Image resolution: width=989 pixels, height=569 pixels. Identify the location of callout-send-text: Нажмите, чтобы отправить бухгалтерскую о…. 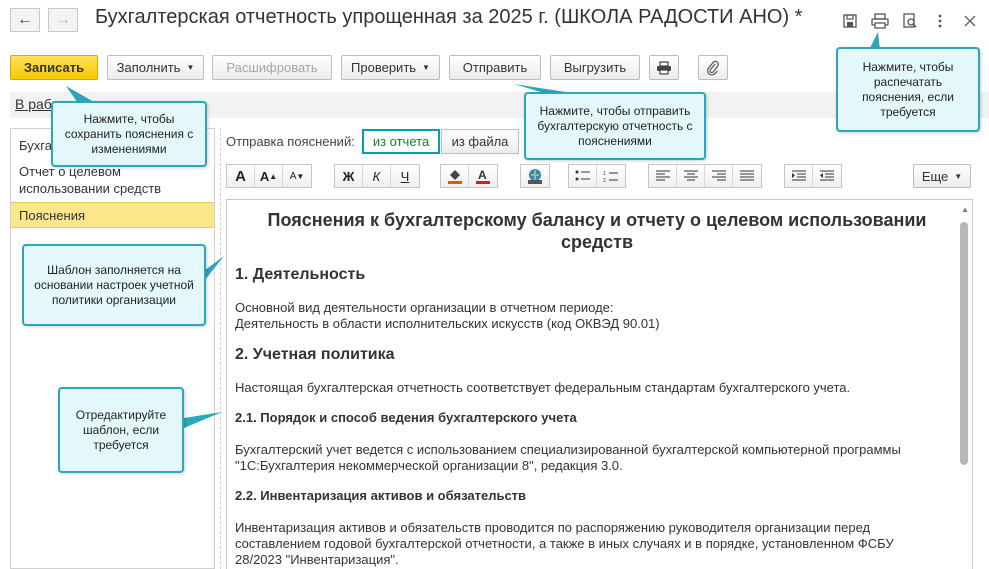
(615, 125).